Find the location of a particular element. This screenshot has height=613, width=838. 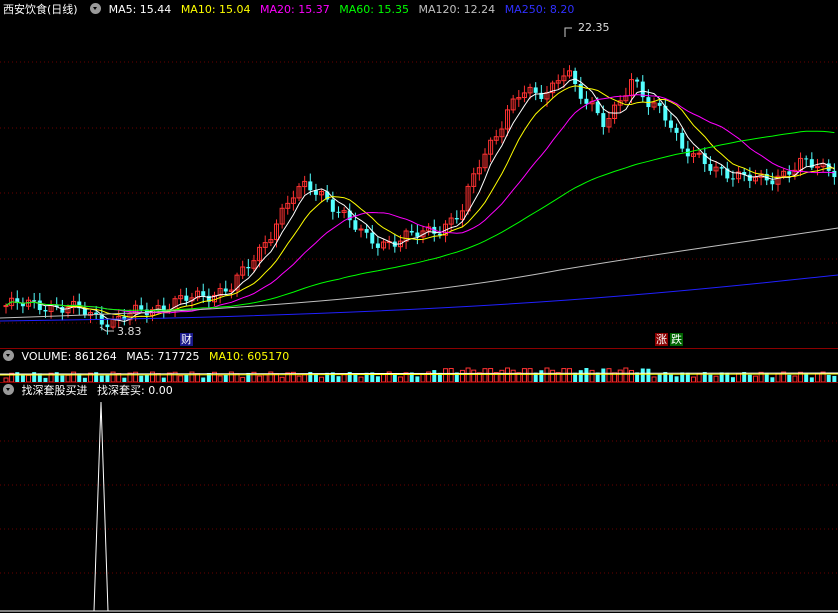

indicator-signal-spike is located at coordinates (101, 506).